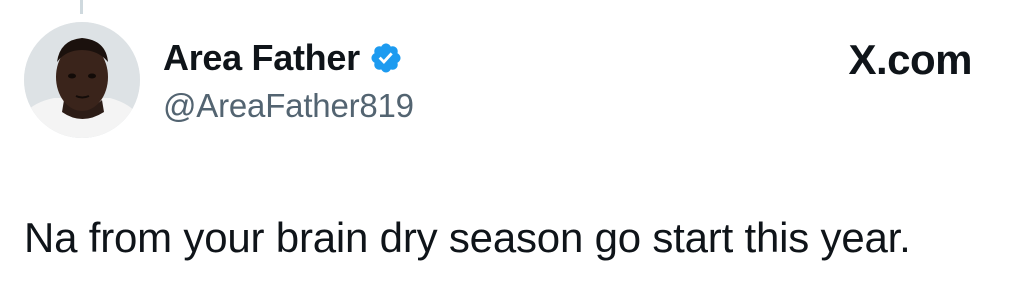  I want to click on author-handle: @AreaFather819, so click(288, 106).